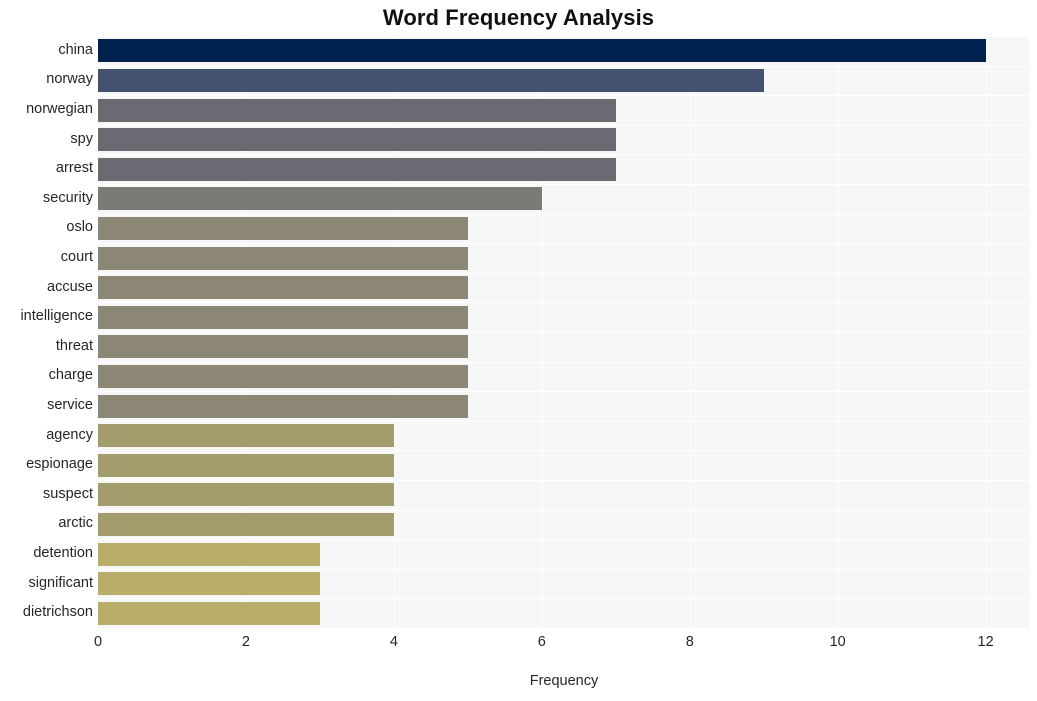 The image size is (1037, 701). Describe the element at coordinates (393, 642) in the screenshot. I see `x-axis-tick-label: 4` at that location.